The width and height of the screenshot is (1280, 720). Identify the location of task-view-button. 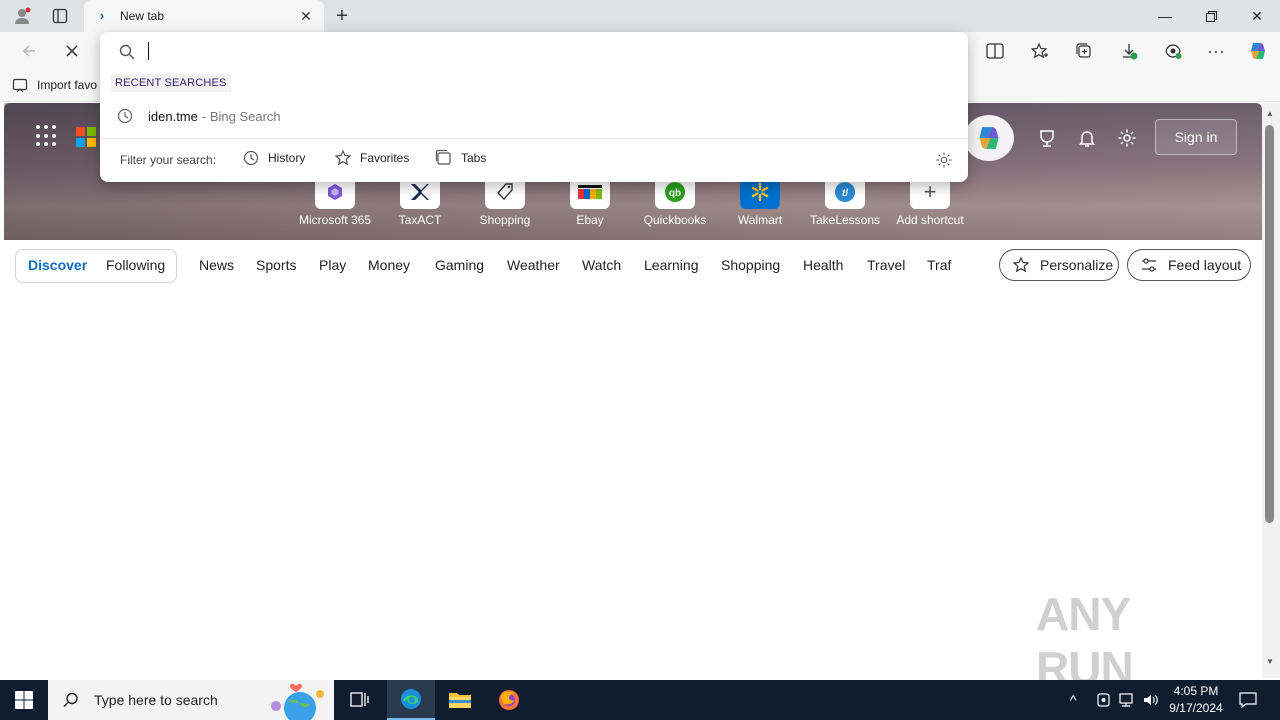
(360, 700).